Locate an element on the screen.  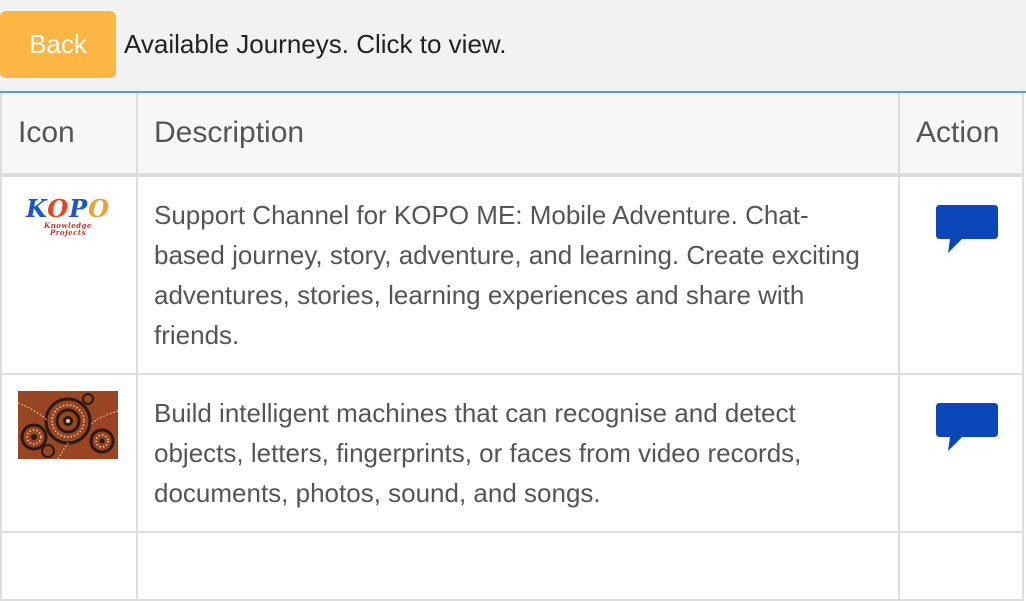
page-title: Available Journeys. Click to view. is located at coordinates (315, 44).